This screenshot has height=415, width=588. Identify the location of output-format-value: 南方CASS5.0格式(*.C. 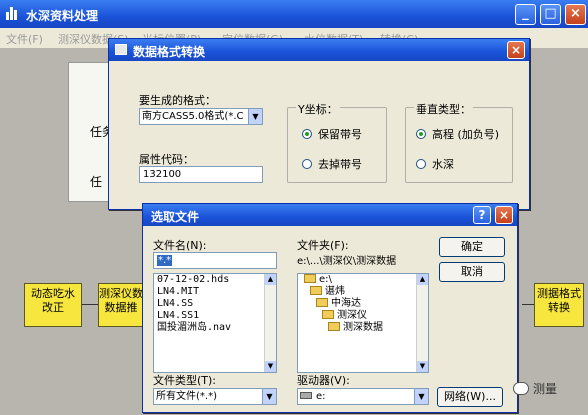
(193, 116).